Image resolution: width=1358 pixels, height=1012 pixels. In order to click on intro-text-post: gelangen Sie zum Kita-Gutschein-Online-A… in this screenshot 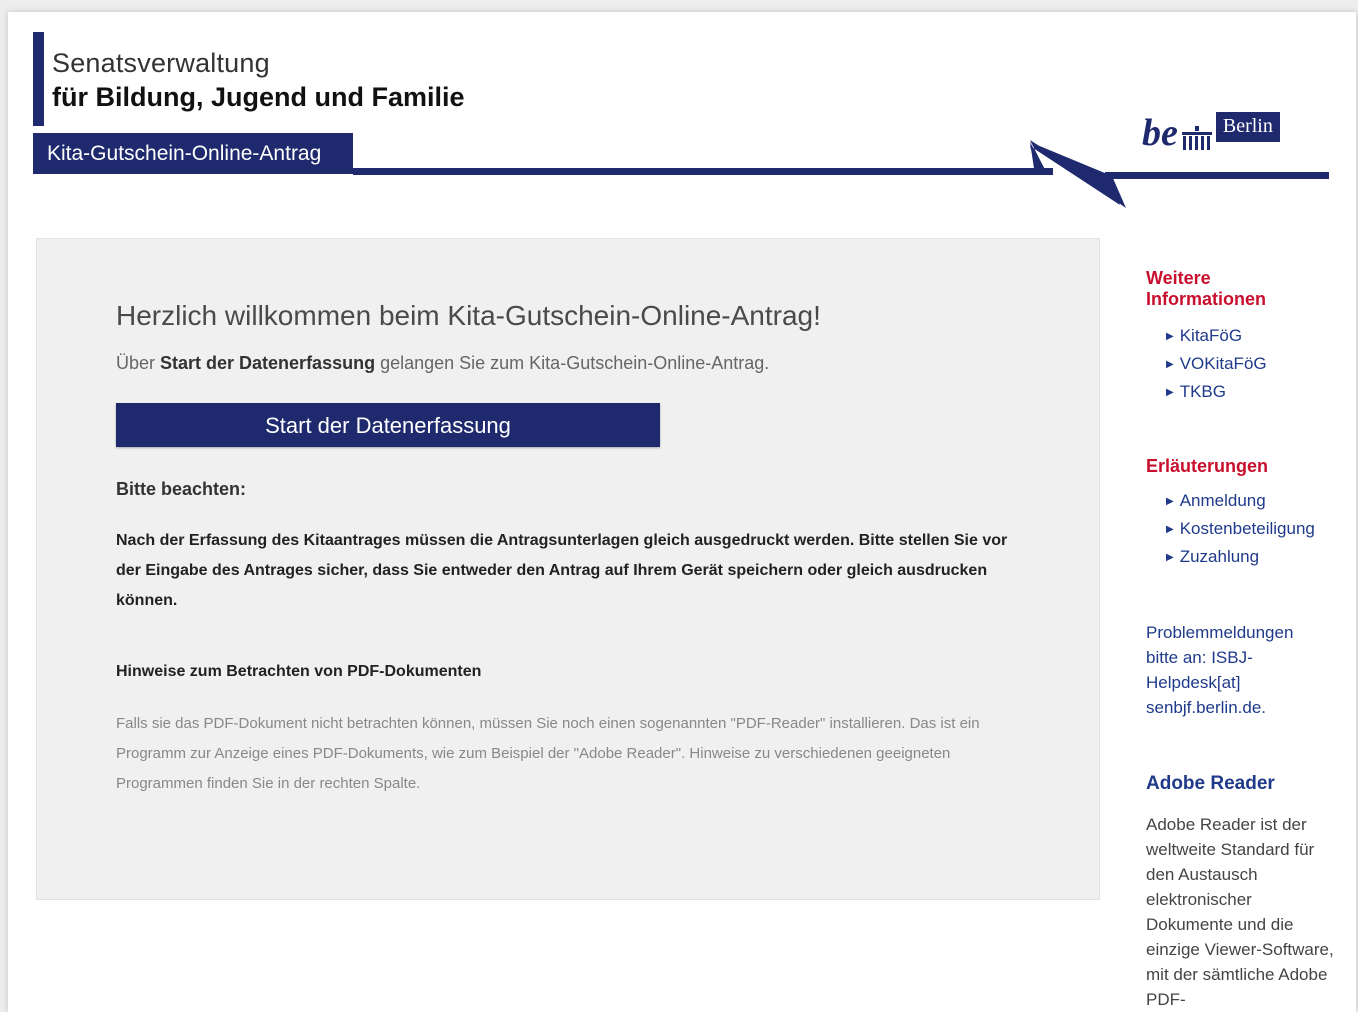, I will do `click(572, 363)`.